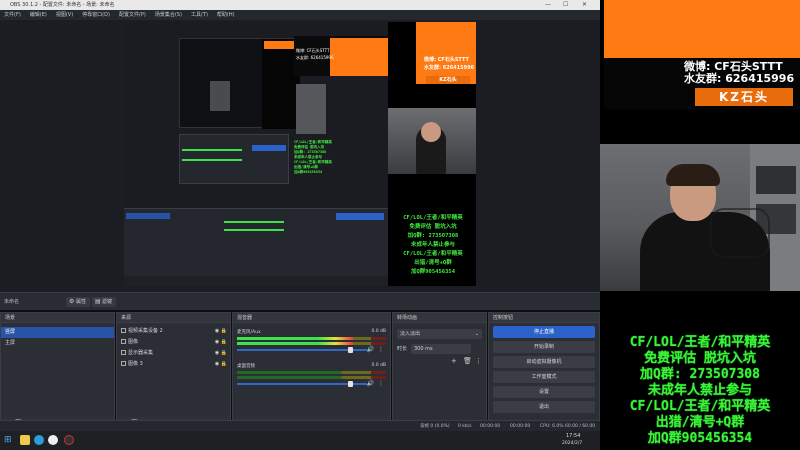 Image resolution: width=800 pixels, height=450 pixels. I want to click on nested-camera-right, so click(432, 141).